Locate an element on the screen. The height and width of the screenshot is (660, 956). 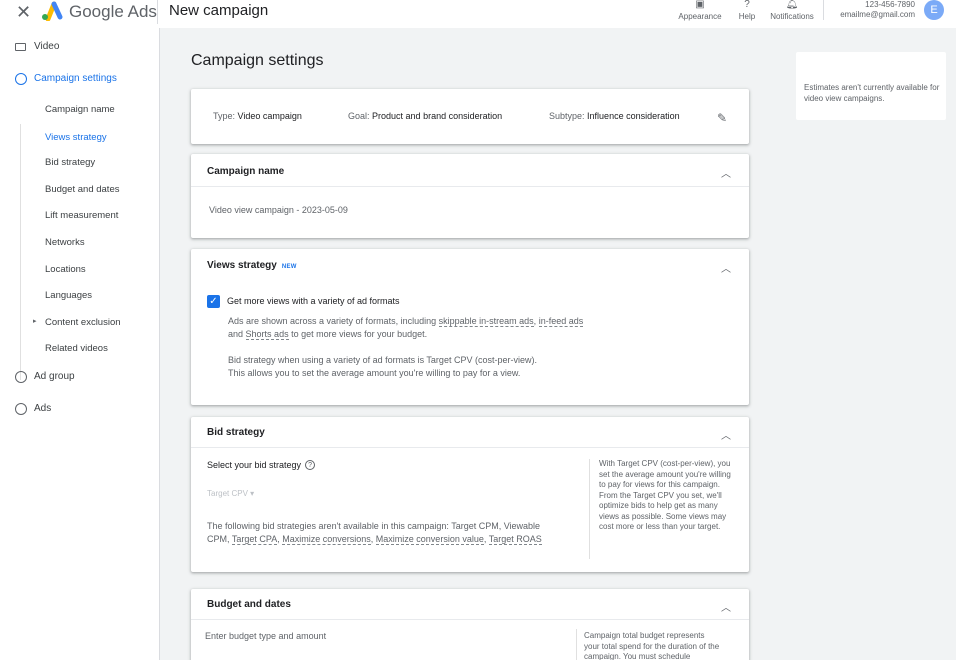
sidebar-sub-views-strategy: Views strategy is located at coordinates (76, 137).